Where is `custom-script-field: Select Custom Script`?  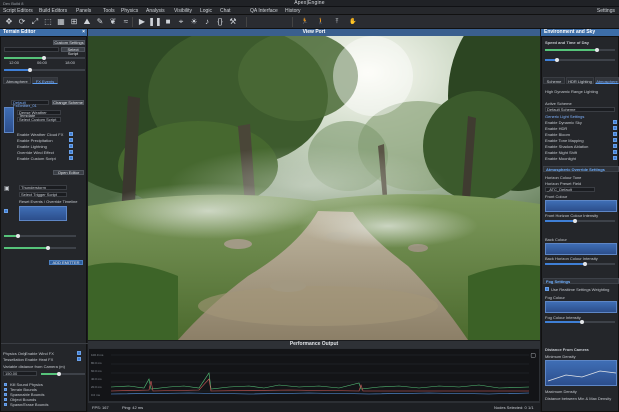
custom-script-field: Select Custom Script is located at coordinates (39, 119).